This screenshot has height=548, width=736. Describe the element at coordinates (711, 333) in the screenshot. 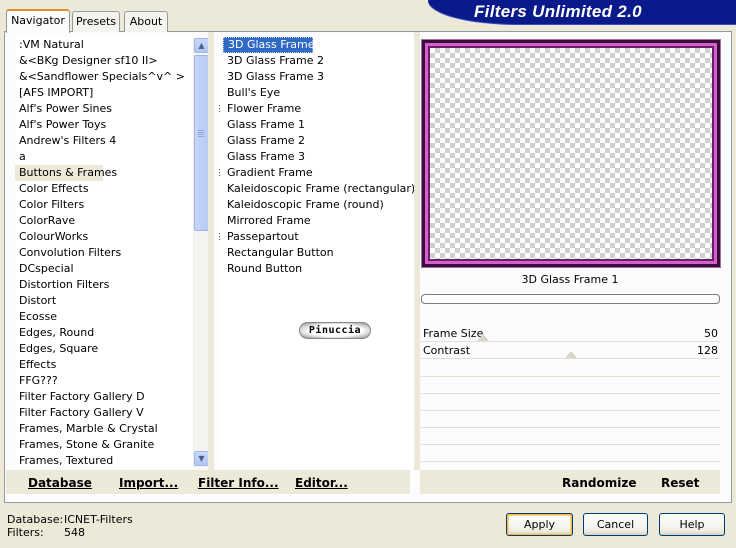

I see `param-value: 50` at that location.